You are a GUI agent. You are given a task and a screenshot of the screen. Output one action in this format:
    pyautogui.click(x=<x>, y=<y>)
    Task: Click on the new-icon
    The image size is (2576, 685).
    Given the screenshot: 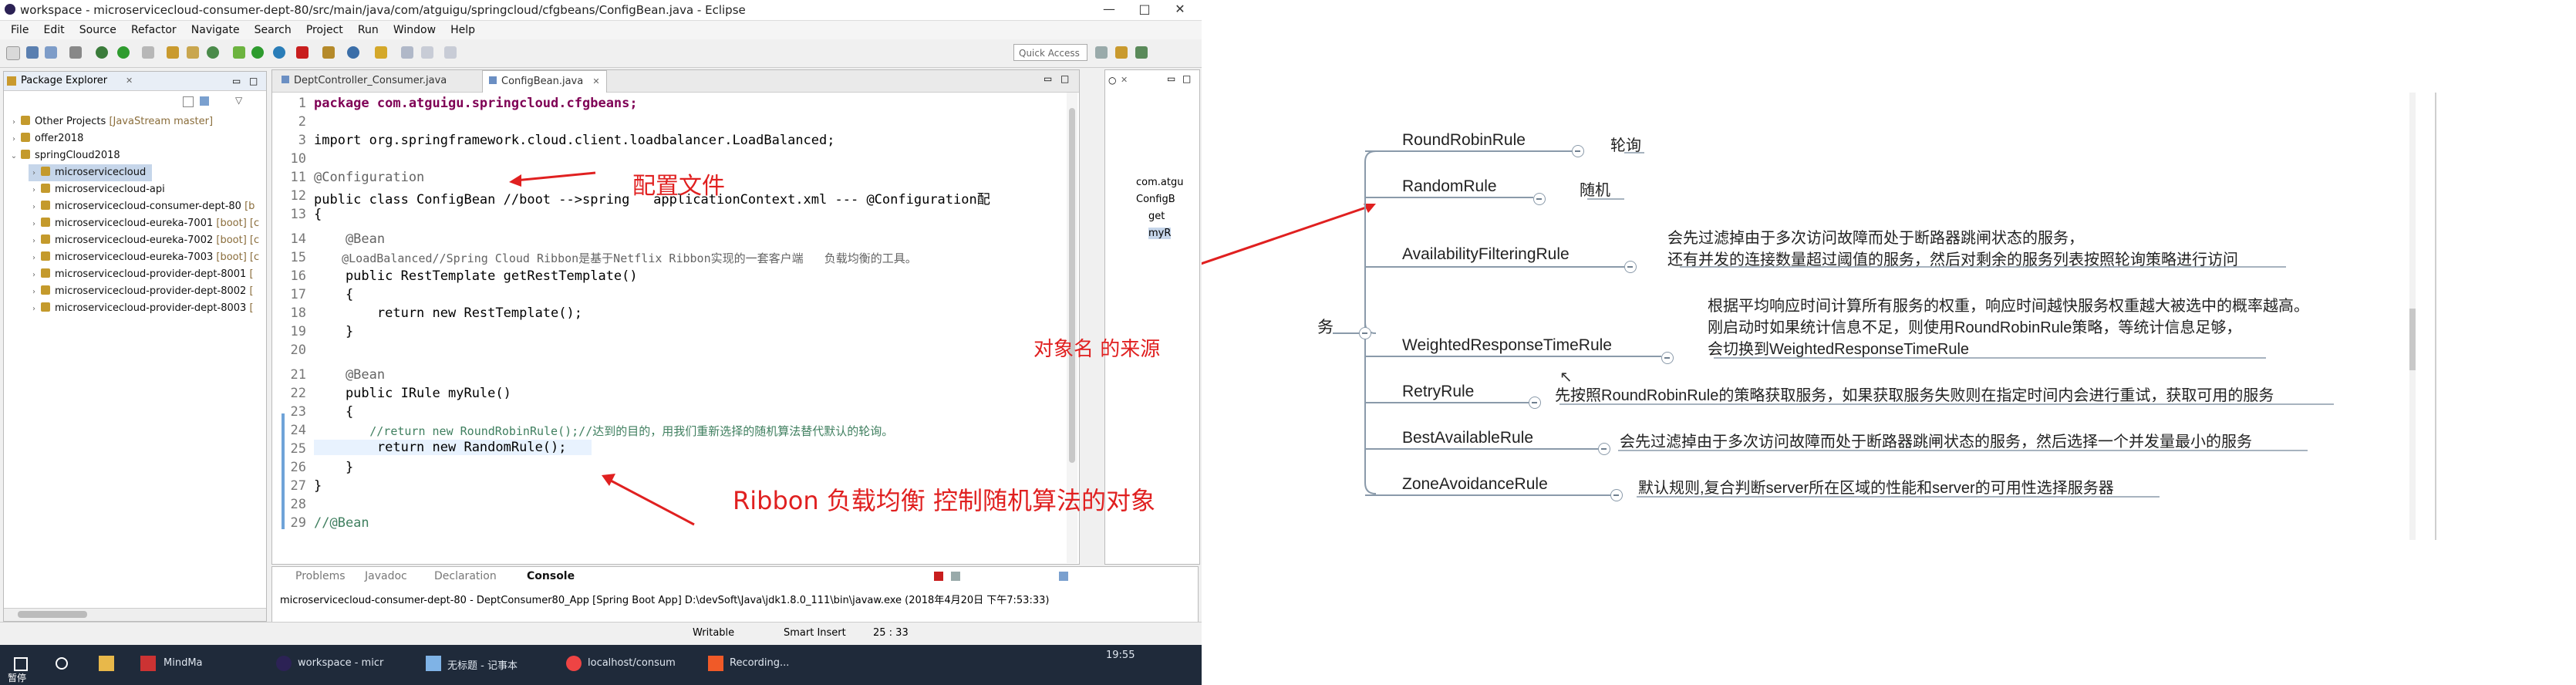 What is the action you would take?
    pyautogui.click(x=13, y=53)
    